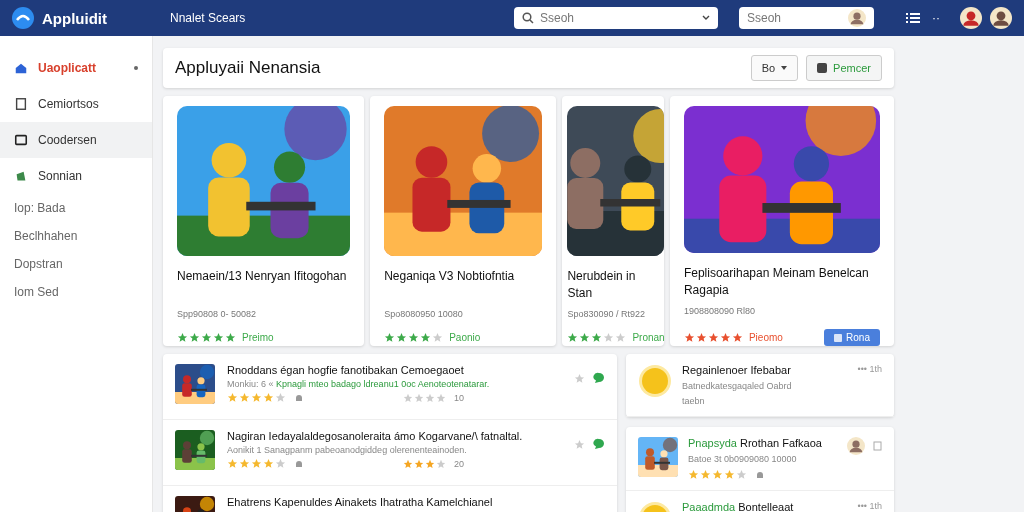  What do you see at coordinates (822, 68) in the screenshot?
I see `square-icon` at bounding box center [822, 68].